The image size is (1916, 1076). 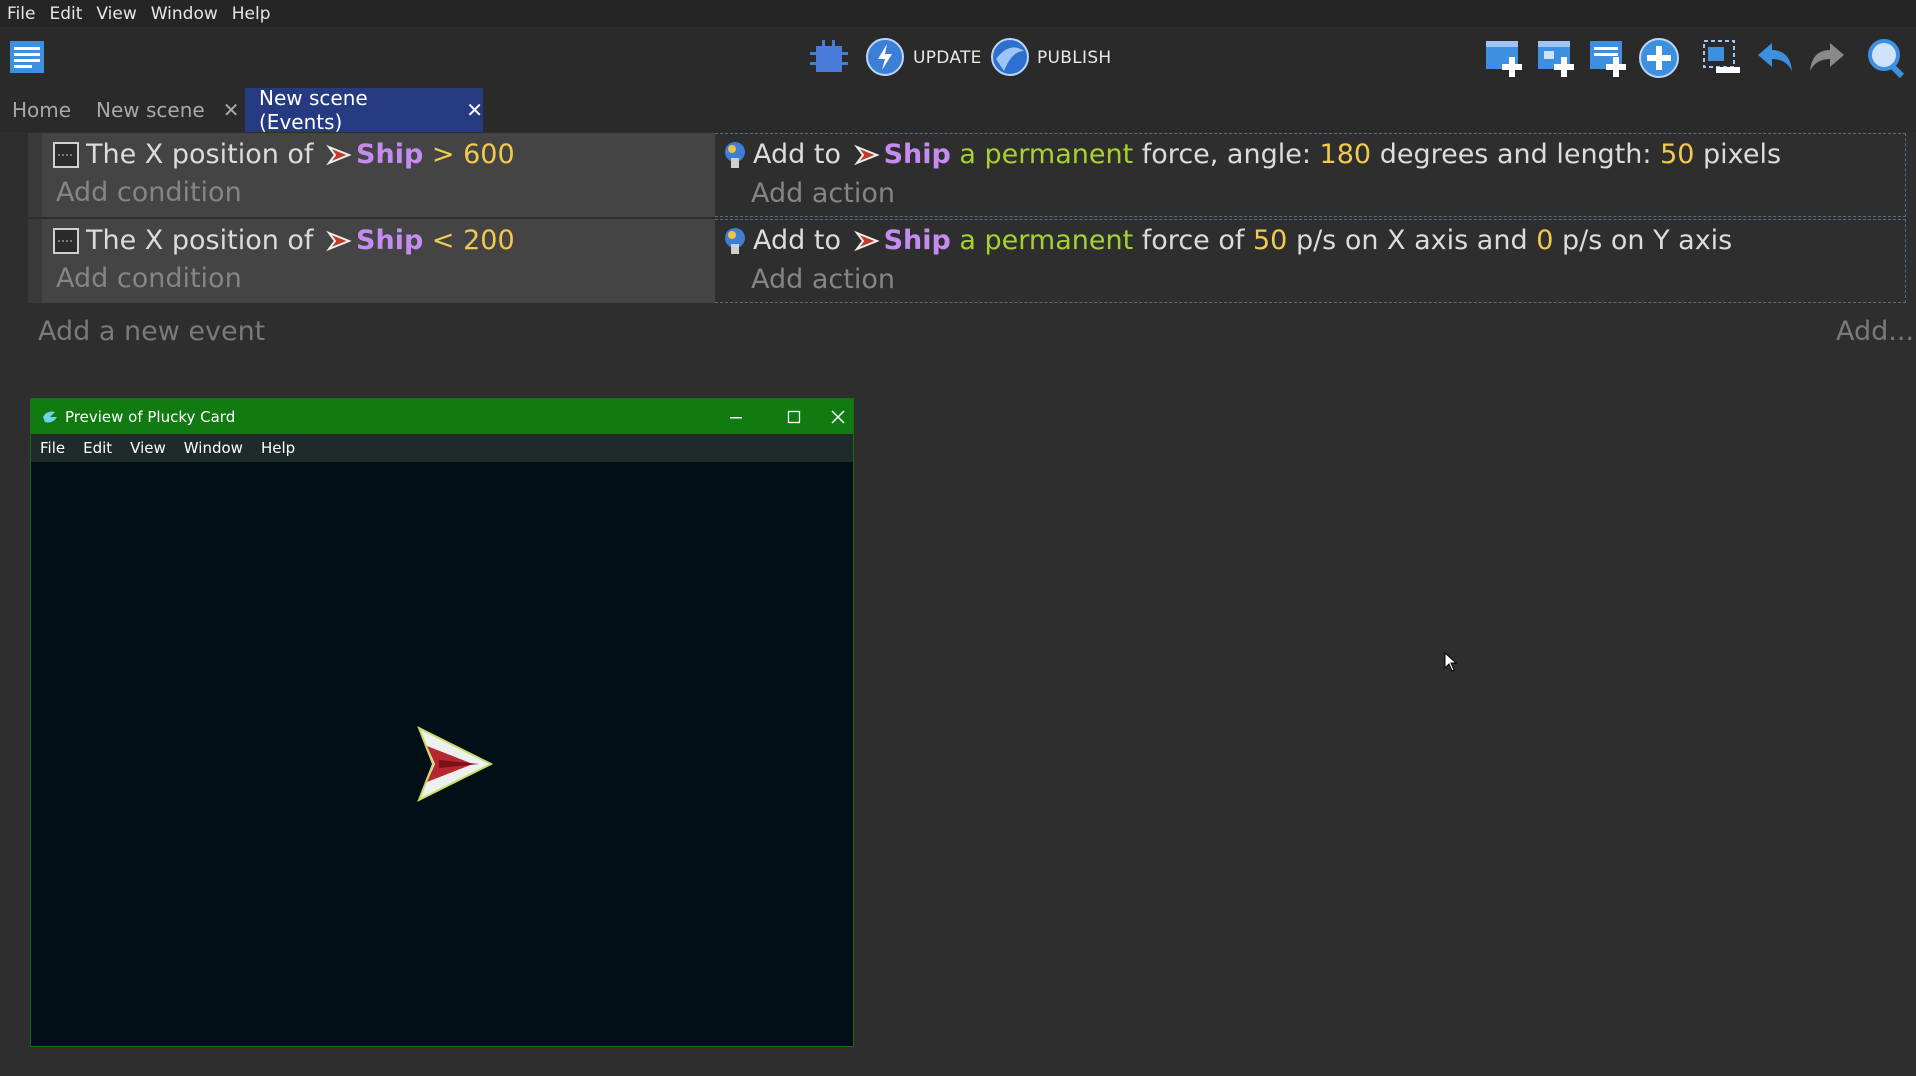 I want to click on publish-button: PUBLISH, so click(x=1074, y=58).